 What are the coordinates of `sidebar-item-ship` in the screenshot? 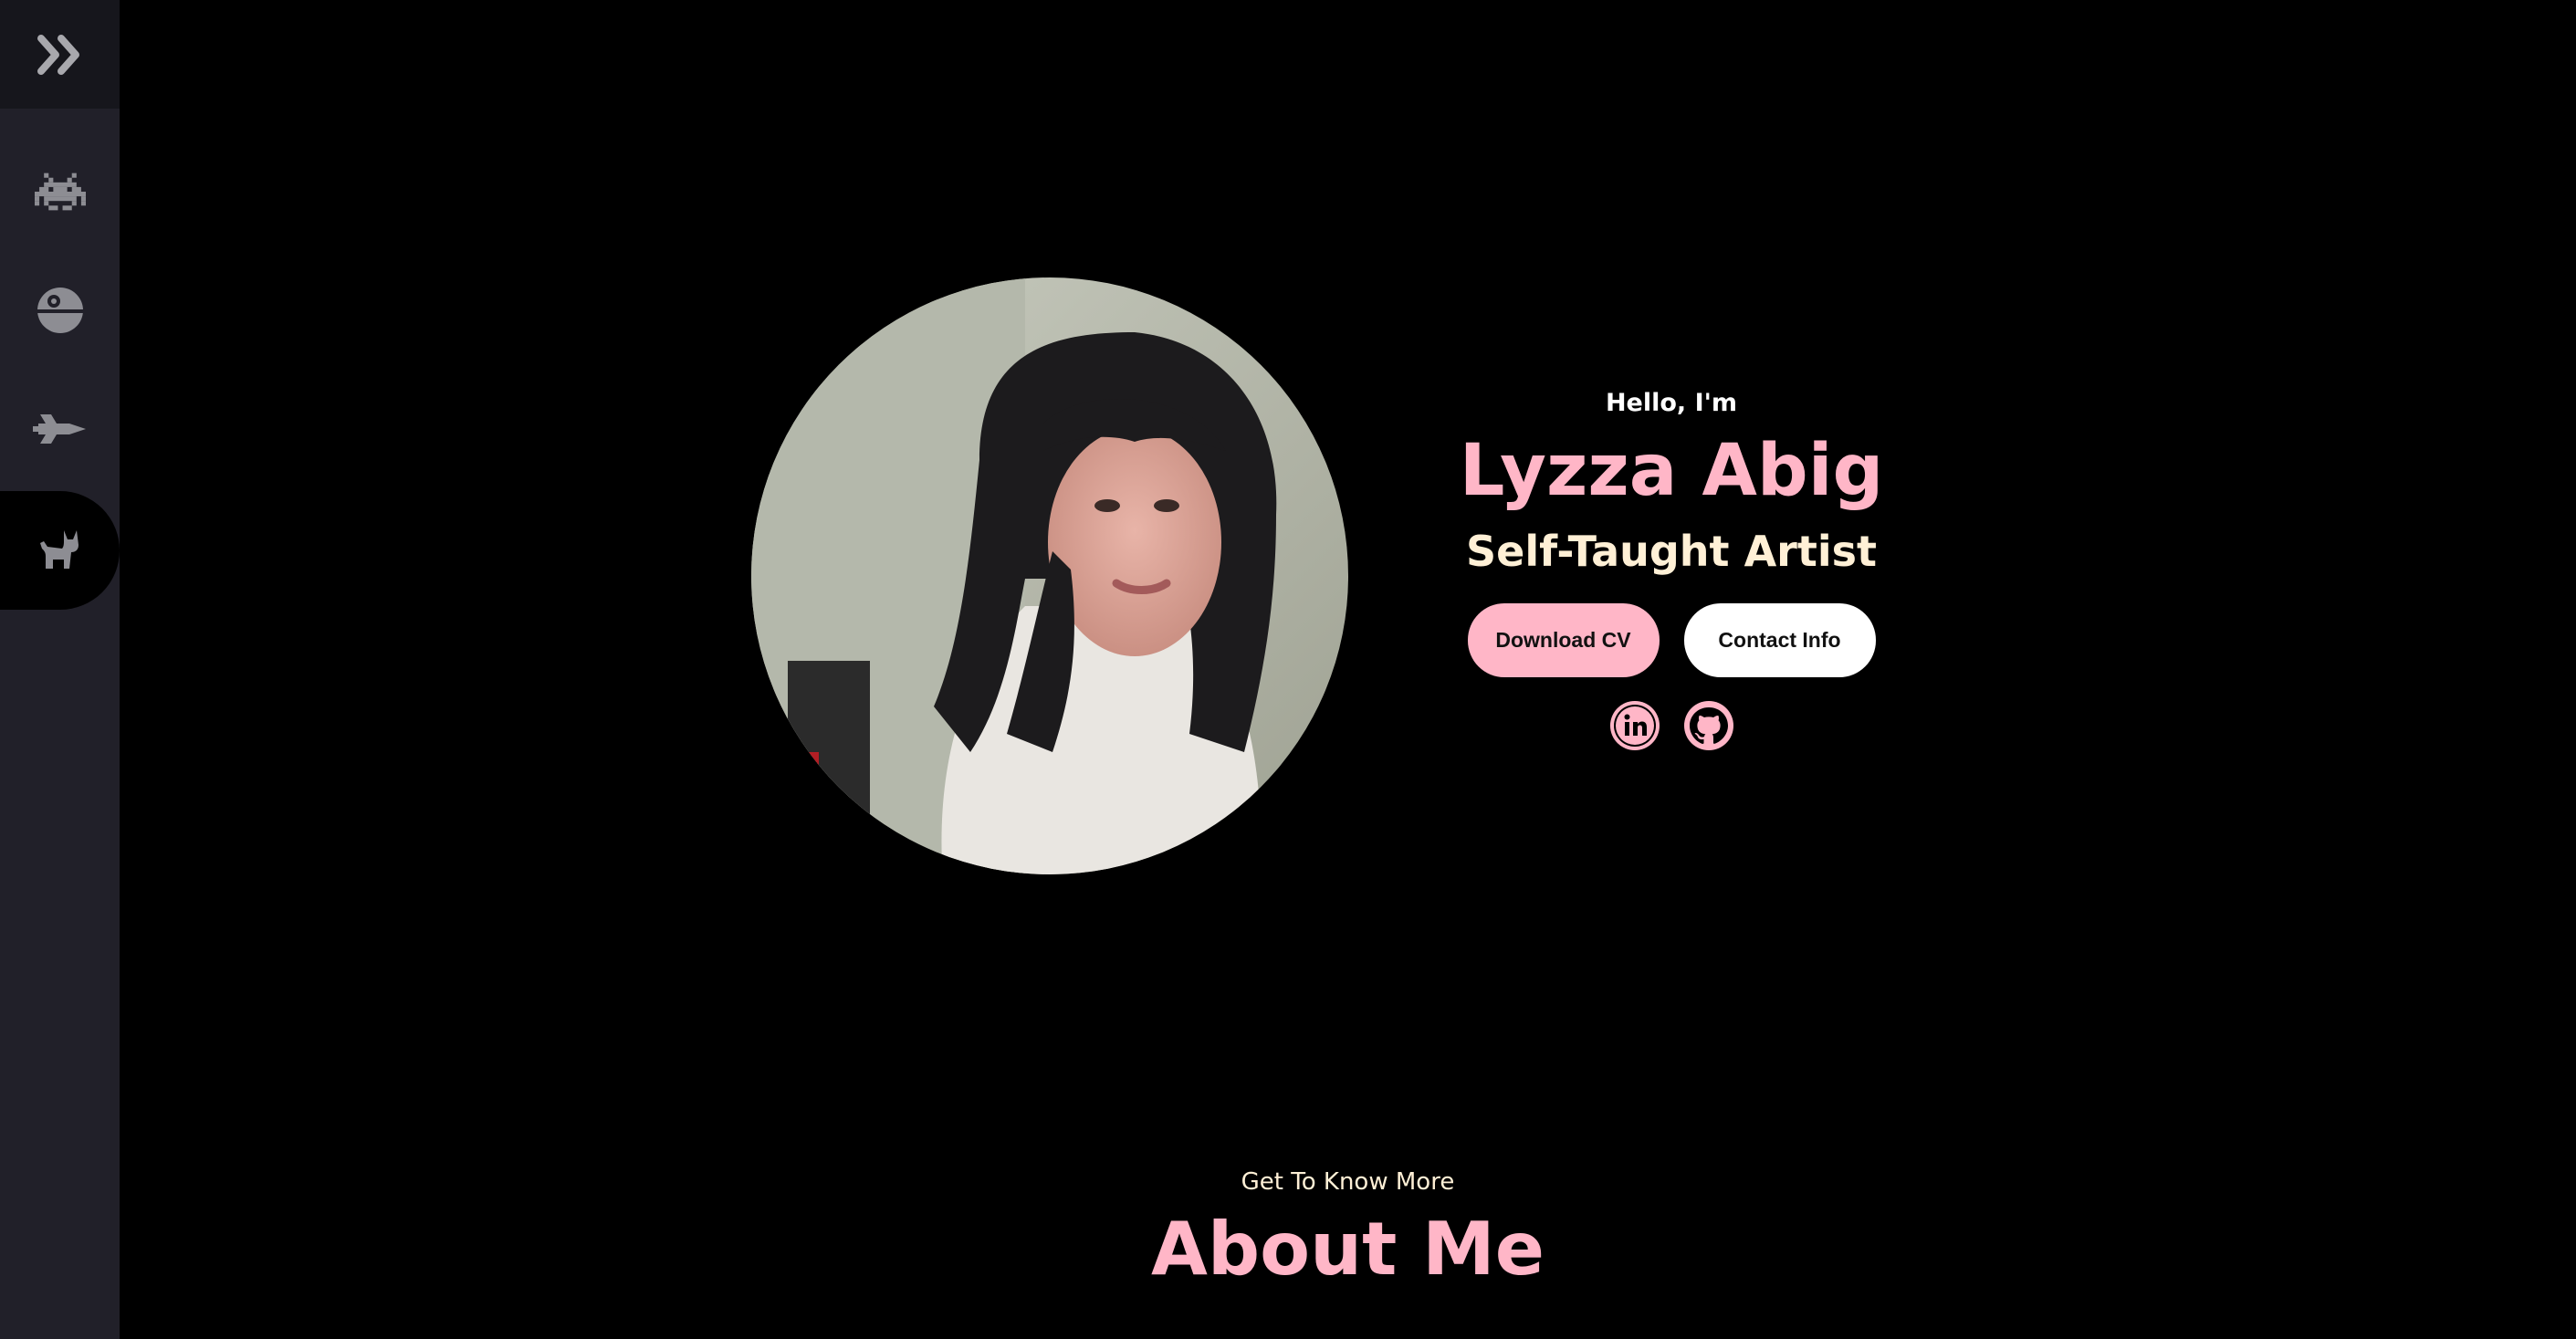 It's located at (60, 429).